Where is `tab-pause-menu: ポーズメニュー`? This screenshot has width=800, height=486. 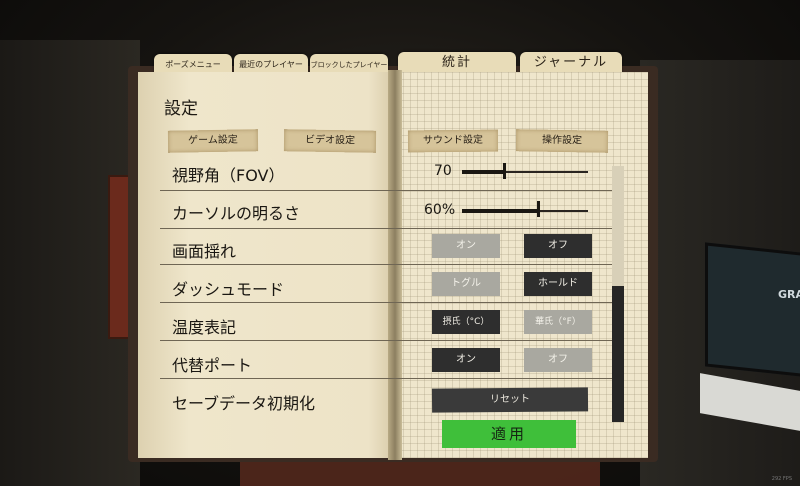
tab-pause-menu: ポーズメニュー is located at coordinates (193, 64).